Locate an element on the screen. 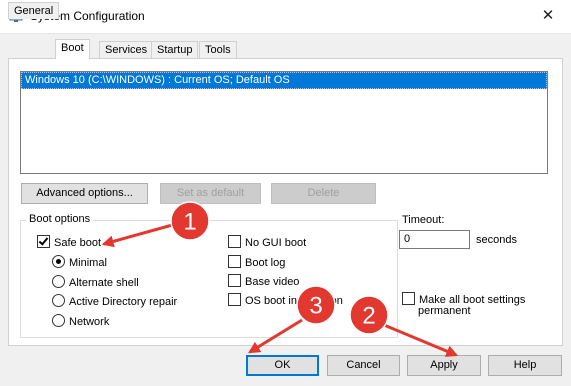  tab-startup: Startup is located at coordinates (175, 49).